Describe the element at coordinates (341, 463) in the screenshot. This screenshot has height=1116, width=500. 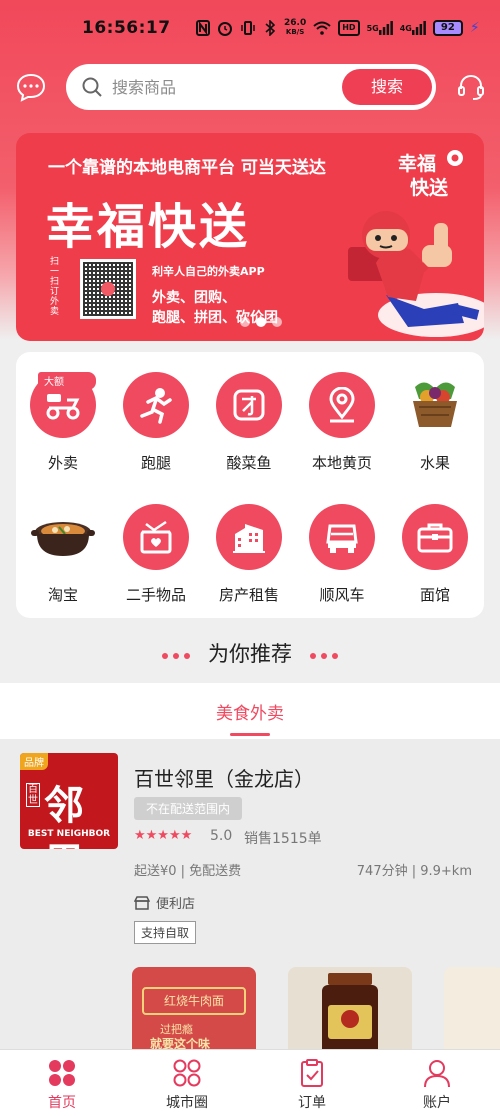
I see `category-label: 本地黄页` at that location.